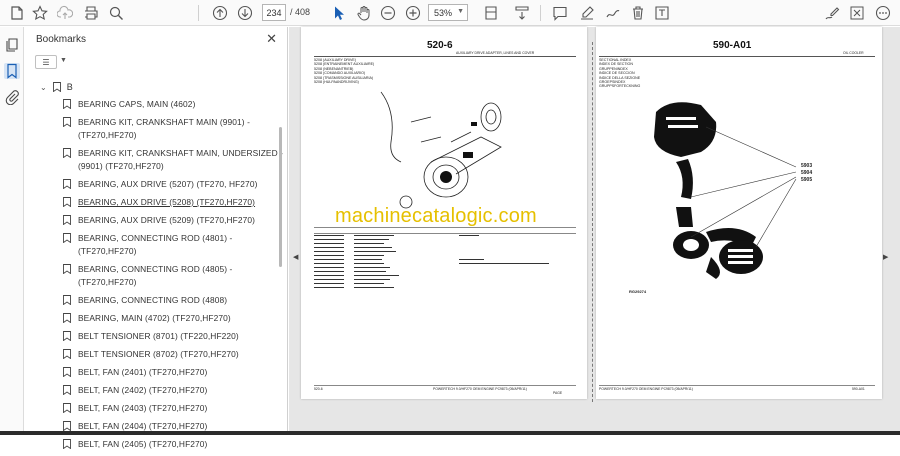  Describe the element at coordinates (853, 53) in the screenshot. I see `right-page-subtitle: OIL COOLER` at that location.